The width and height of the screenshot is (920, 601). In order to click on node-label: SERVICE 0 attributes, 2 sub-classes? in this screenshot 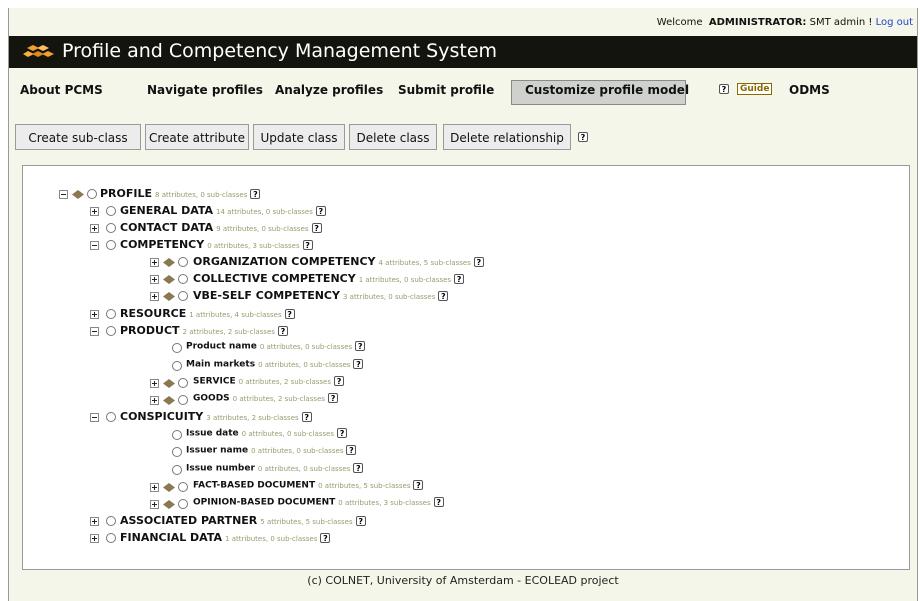, I will do `click(269, 381)`.